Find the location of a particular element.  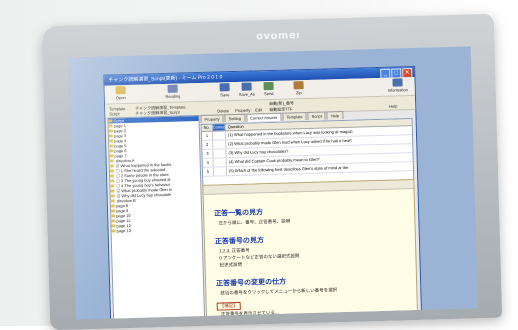

save-button: Save is located at coordinates (225, 90).